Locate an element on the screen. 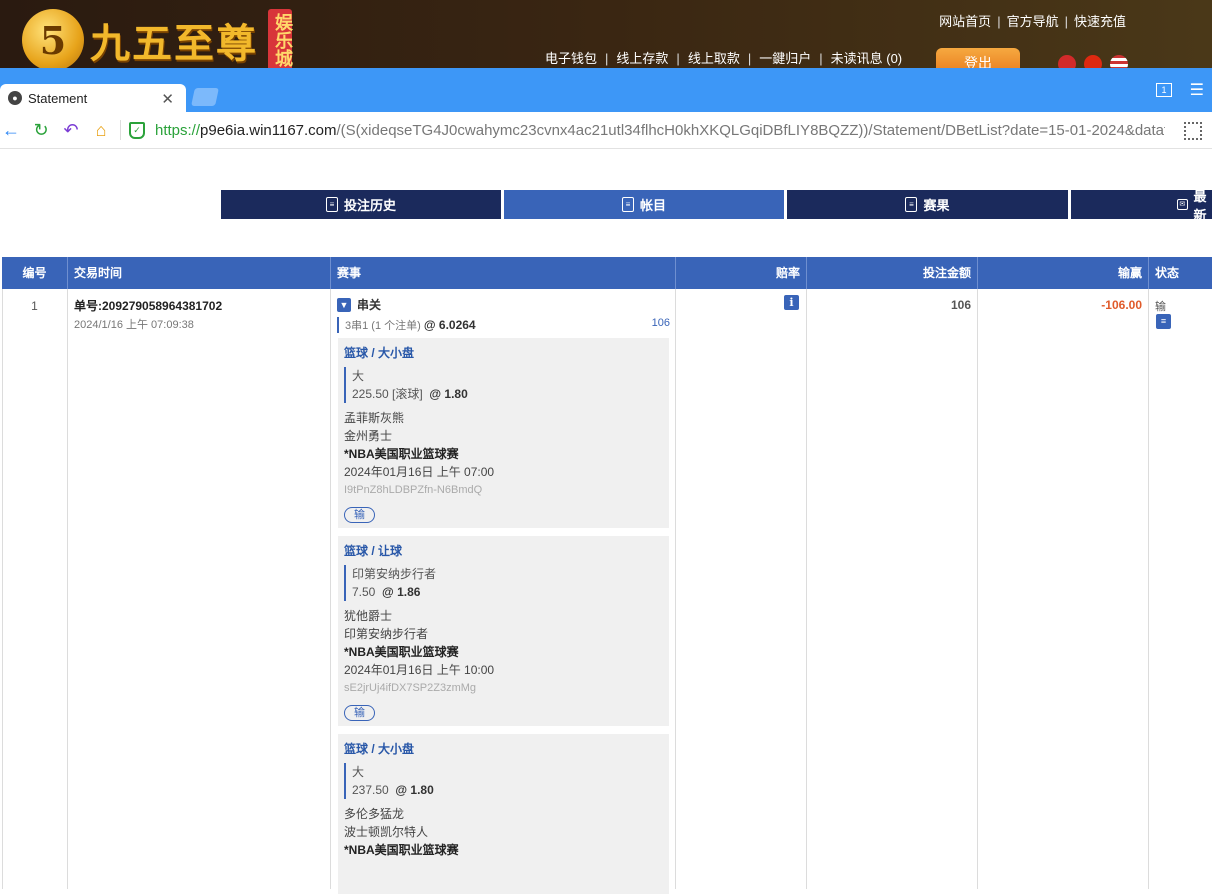 The height and width of the screenshot is (894, 1212). history-icon: ≡ is located at coordinates (331, 204).